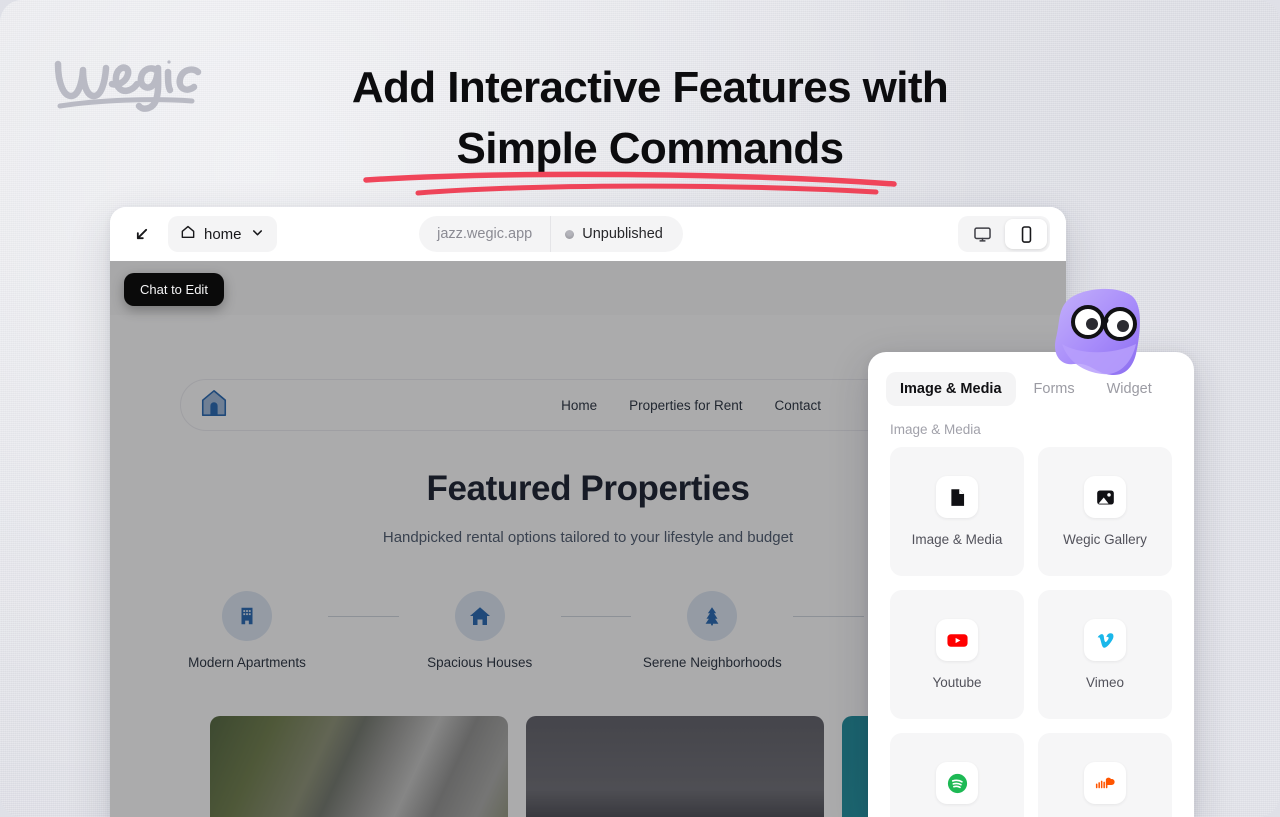  What do you see at coordinates (1105, 497) in the screenshot?
I see `photo-icon` at bounding box center [1105, 497].